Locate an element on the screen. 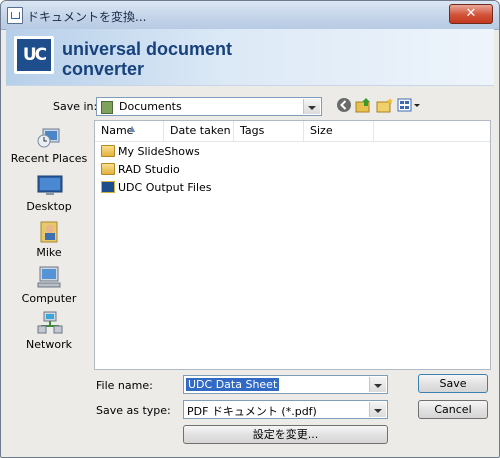  column-header-size: Size is located at coordinates (339, 131).